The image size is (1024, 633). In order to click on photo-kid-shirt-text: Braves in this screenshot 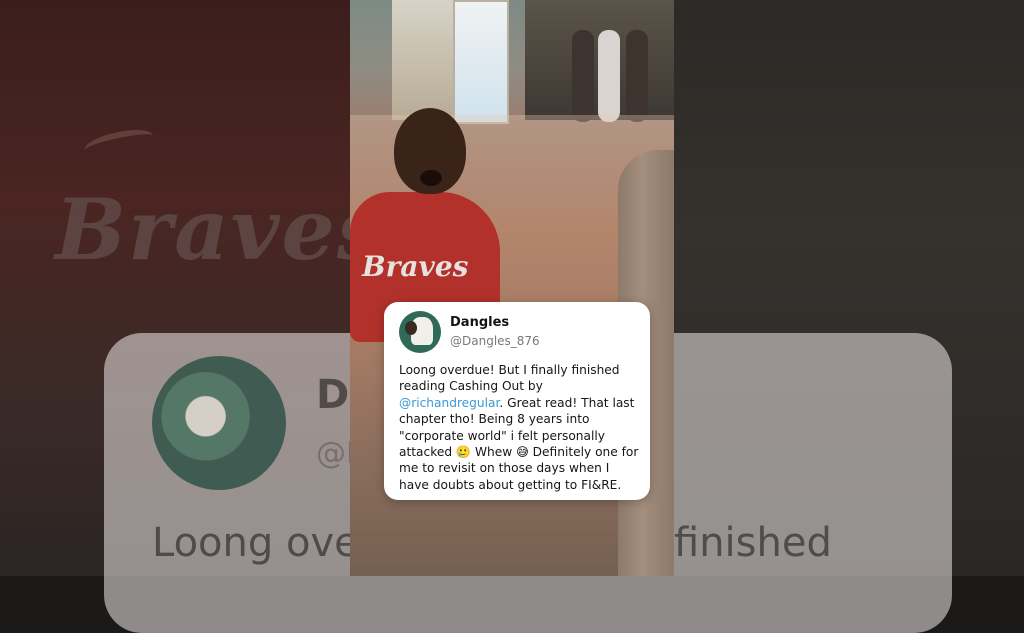, I will do `click(415, 266)`.